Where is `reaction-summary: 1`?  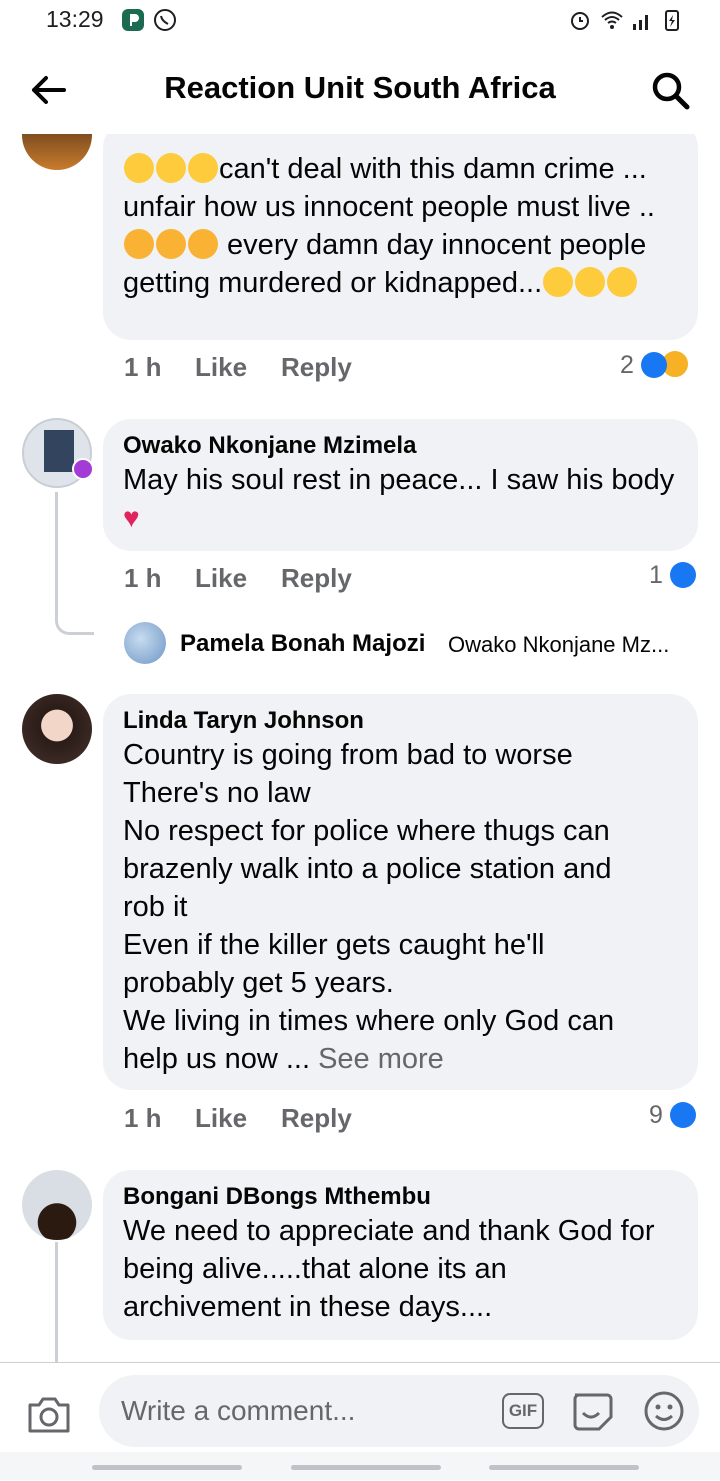 reaction-summary: 1 is located at coordinates (672, 575).